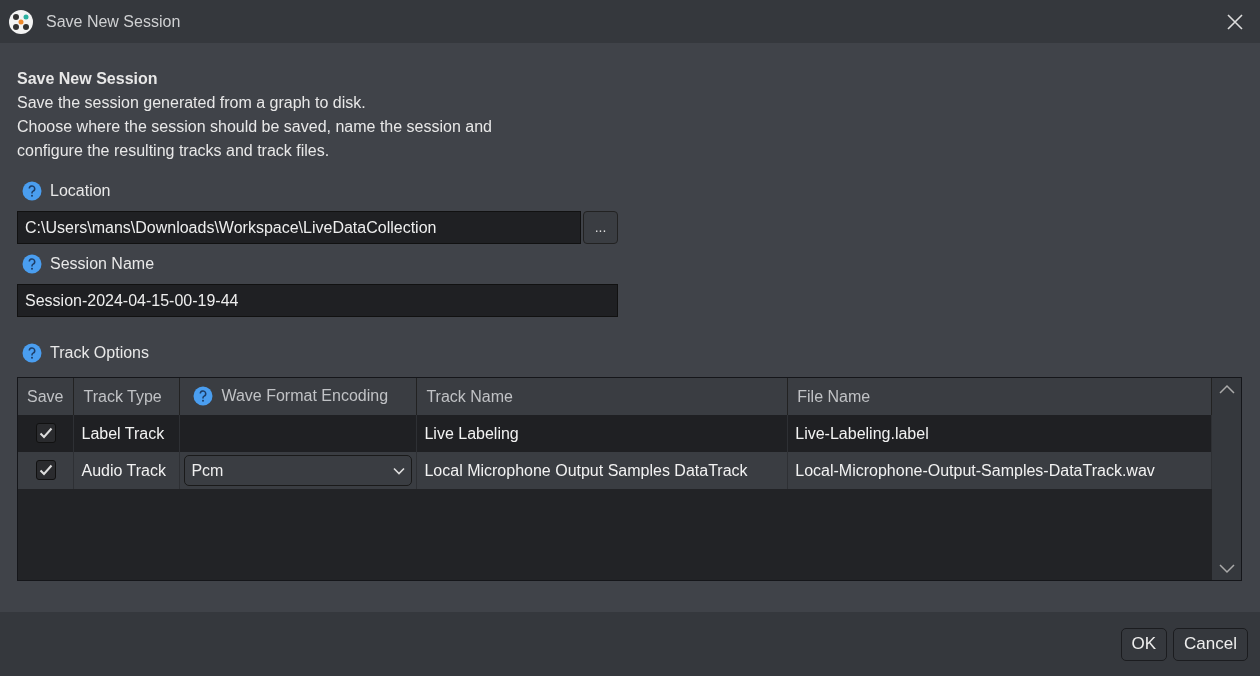  I want to click on scroll-up-icon, so click(1226, 389).